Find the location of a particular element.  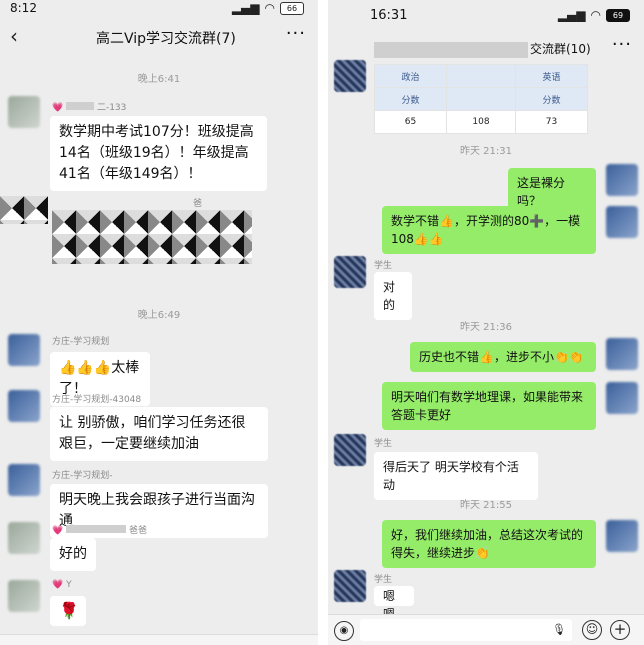

table-cell: 73 is located at coordinates (551, 122).